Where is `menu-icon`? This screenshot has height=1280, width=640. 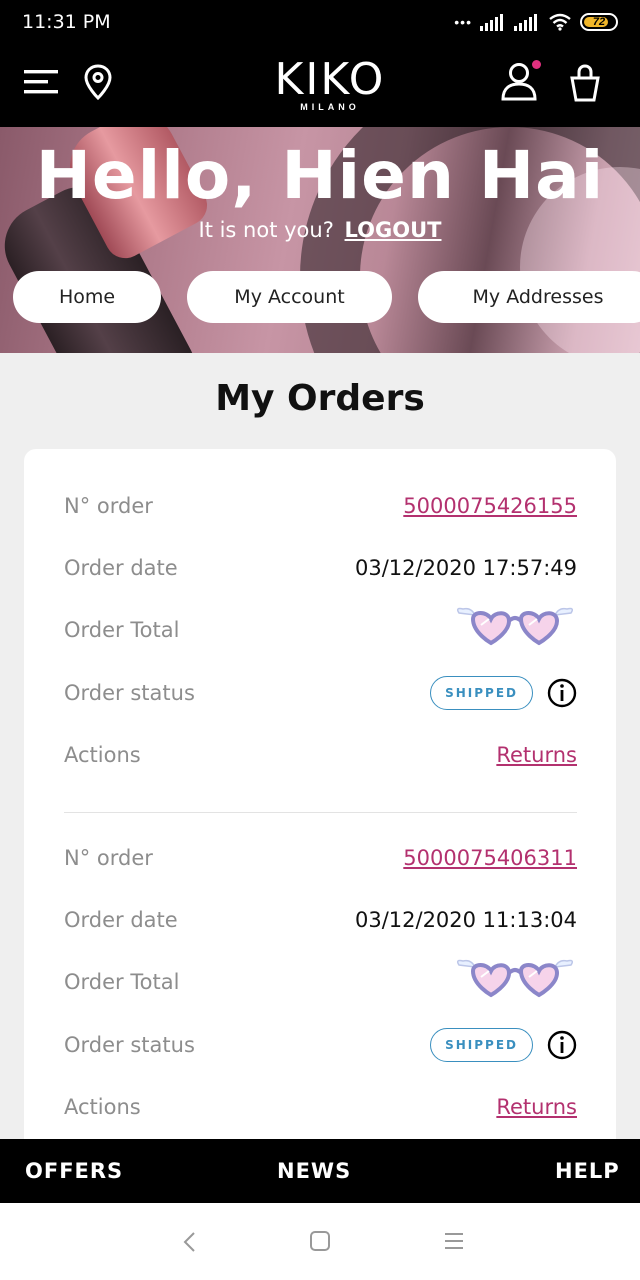
menu-icon is located at coordinates (41, 82).